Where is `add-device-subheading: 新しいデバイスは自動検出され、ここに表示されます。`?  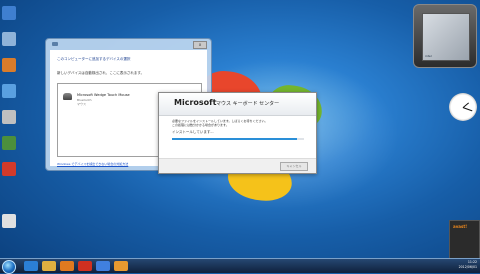
add-device-subheading: 新しいデバイスは自動検出され、ここに表示されます。 is located at coordinates (101, 73).